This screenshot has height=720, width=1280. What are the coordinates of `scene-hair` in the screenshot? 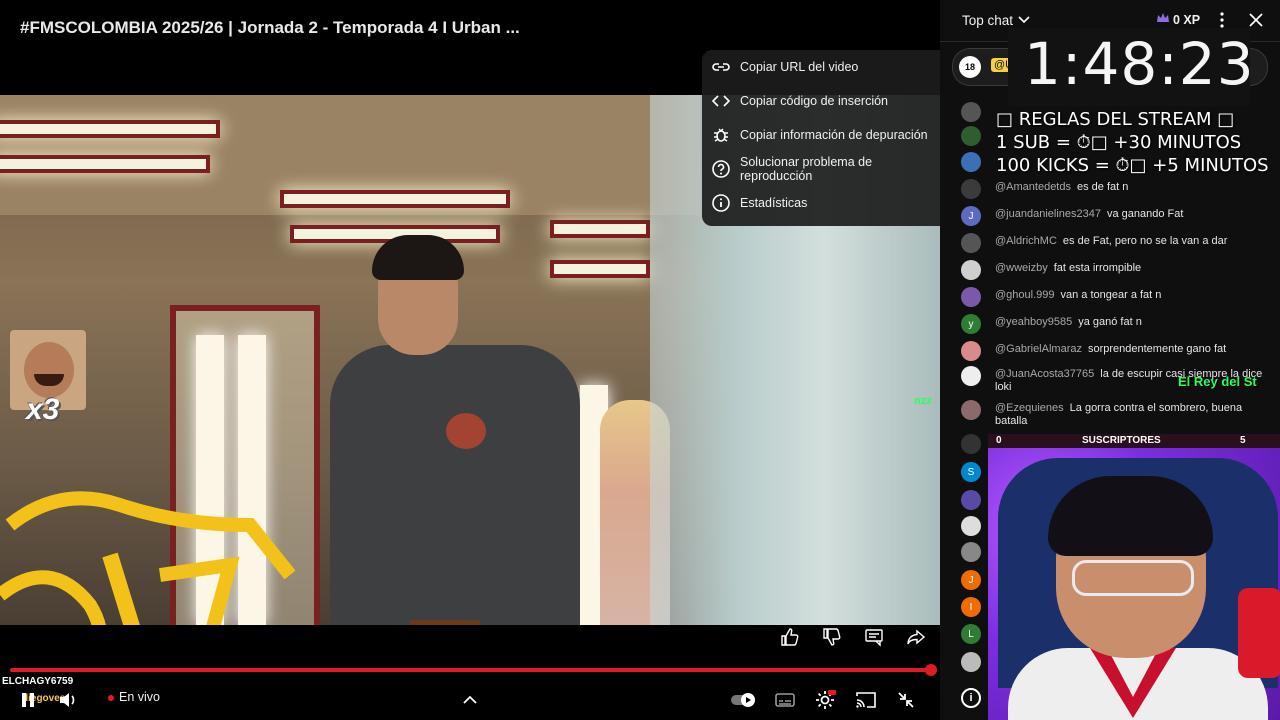 It's located at (418, 257).